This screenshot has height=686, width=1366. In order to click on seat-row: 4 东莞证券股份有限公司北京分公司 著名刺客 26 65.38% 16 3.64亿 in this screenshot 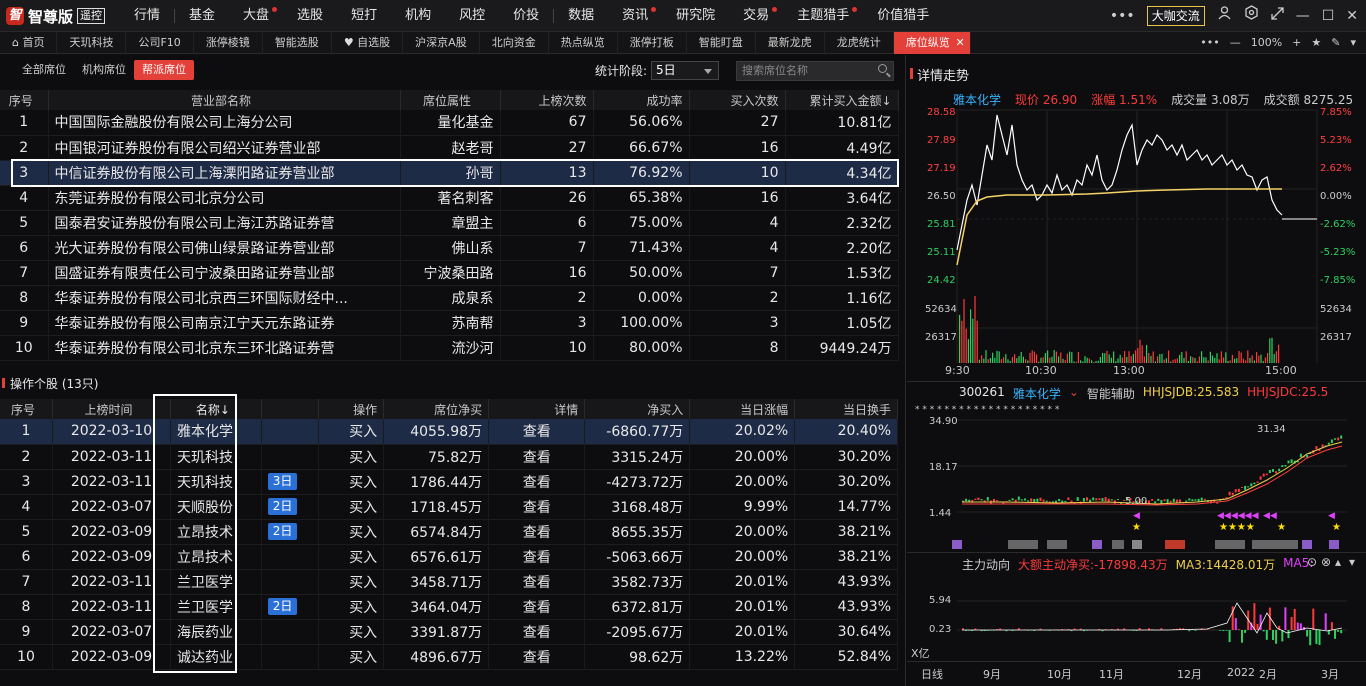, I will do `click(449, 198)`.